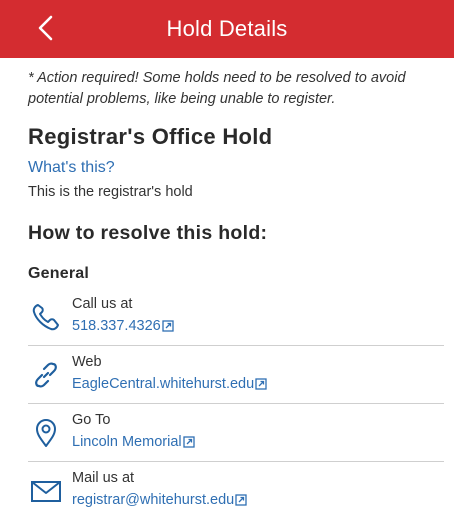 The height and width of the screenshot is (519, 454). What do you see at coordinates (102, 304) in the screenshot?
I see `contact-label: Call us at` at bounding box center [102, 304].